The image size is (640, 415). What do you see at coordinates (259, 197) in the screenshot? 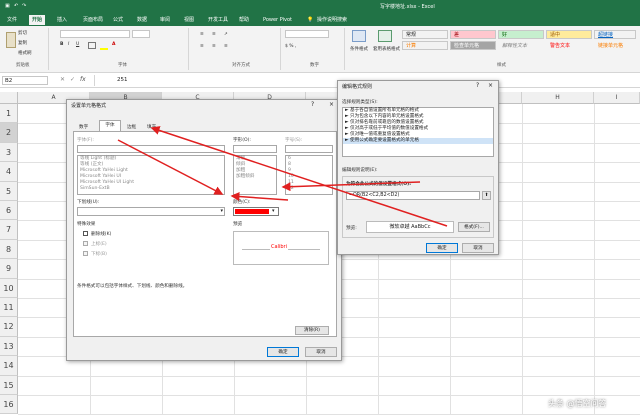
I see `arrow-to-picker` at bounding box center [259, 197].